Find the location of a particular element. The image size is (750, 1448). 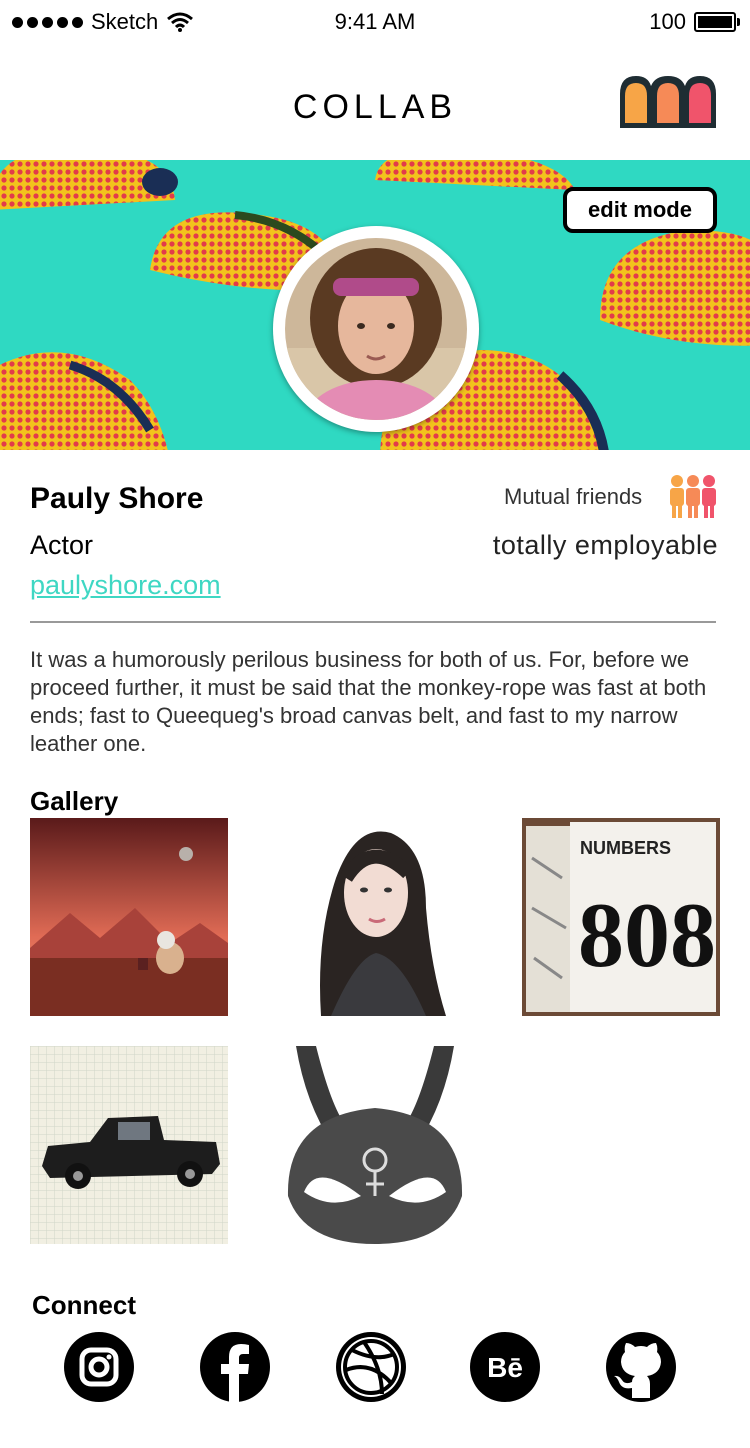

edit-mode-button: edit mode is located at coordinates (640, 210).